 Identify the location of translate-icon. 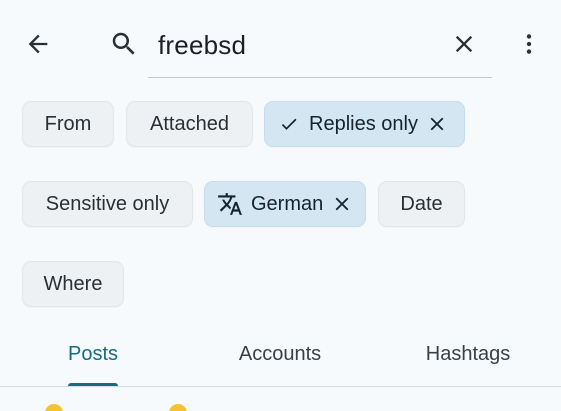
(230, 204).